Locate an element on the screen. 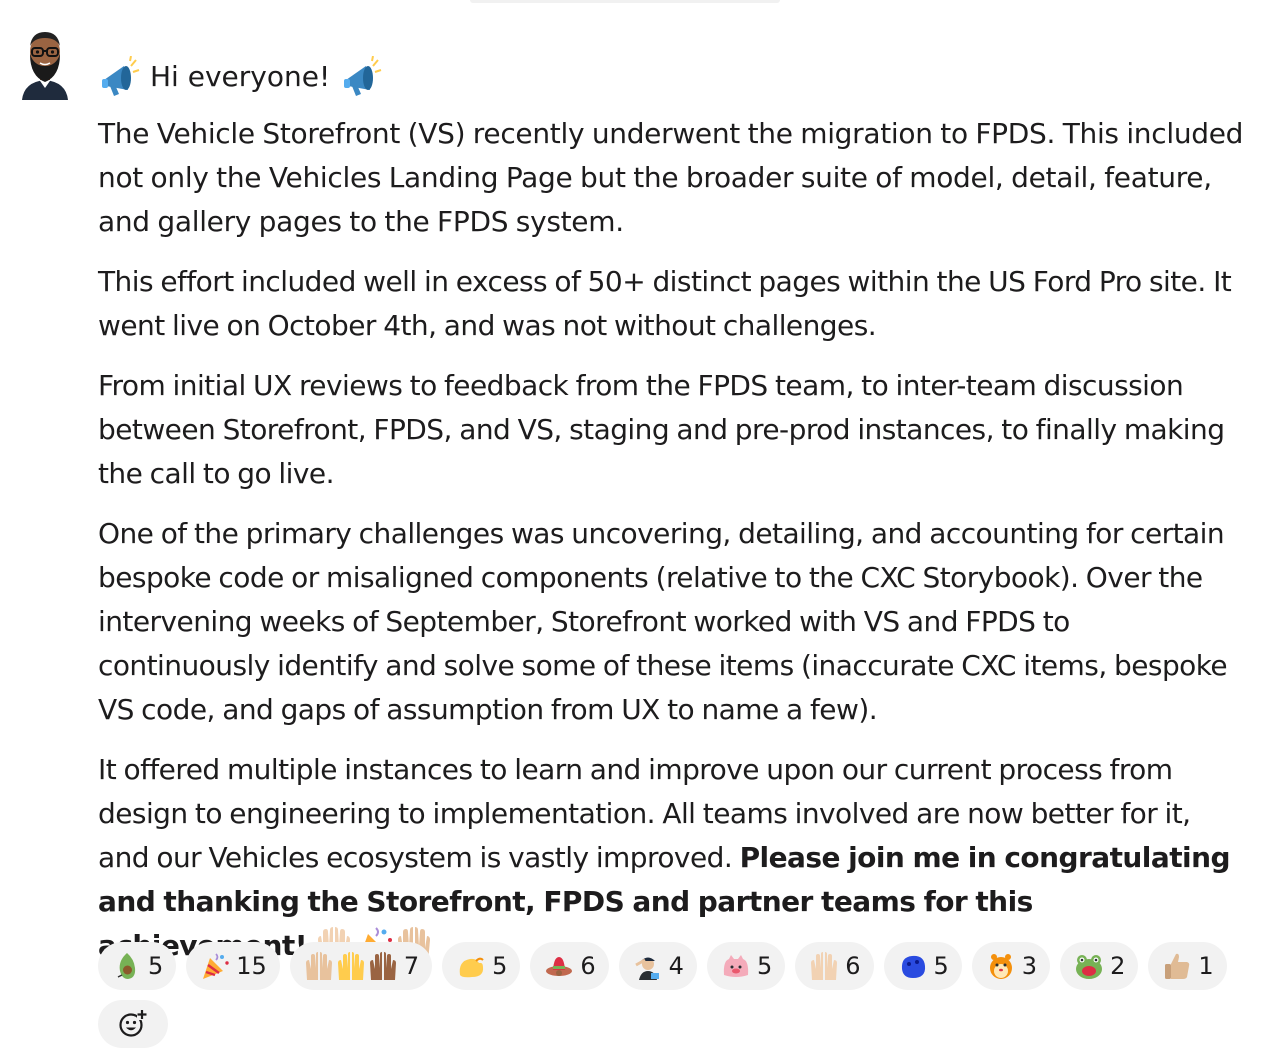  raised-hands-dark-icon is located at coordinates (383, 966).